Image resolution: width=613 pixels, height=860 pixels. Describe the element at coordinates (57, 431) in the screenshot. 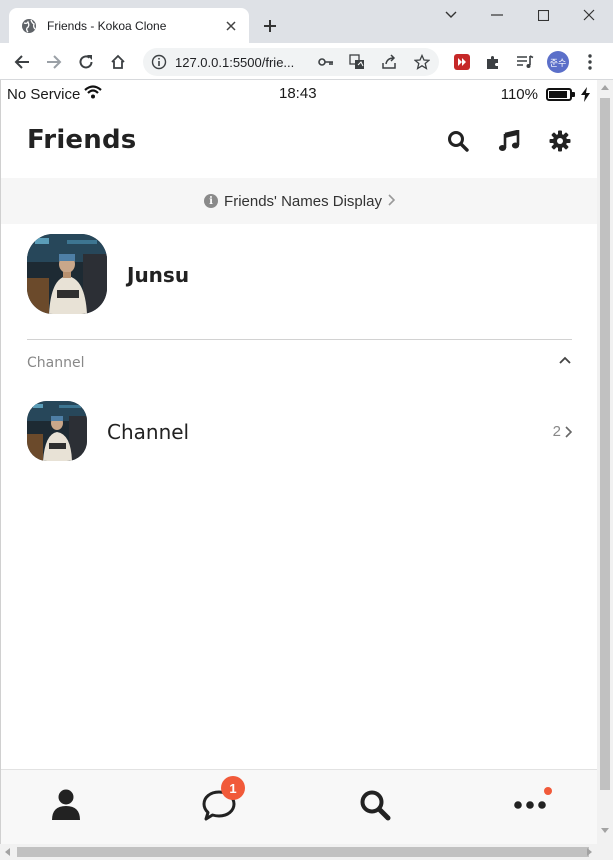

I see `channel-avatar` at that location.